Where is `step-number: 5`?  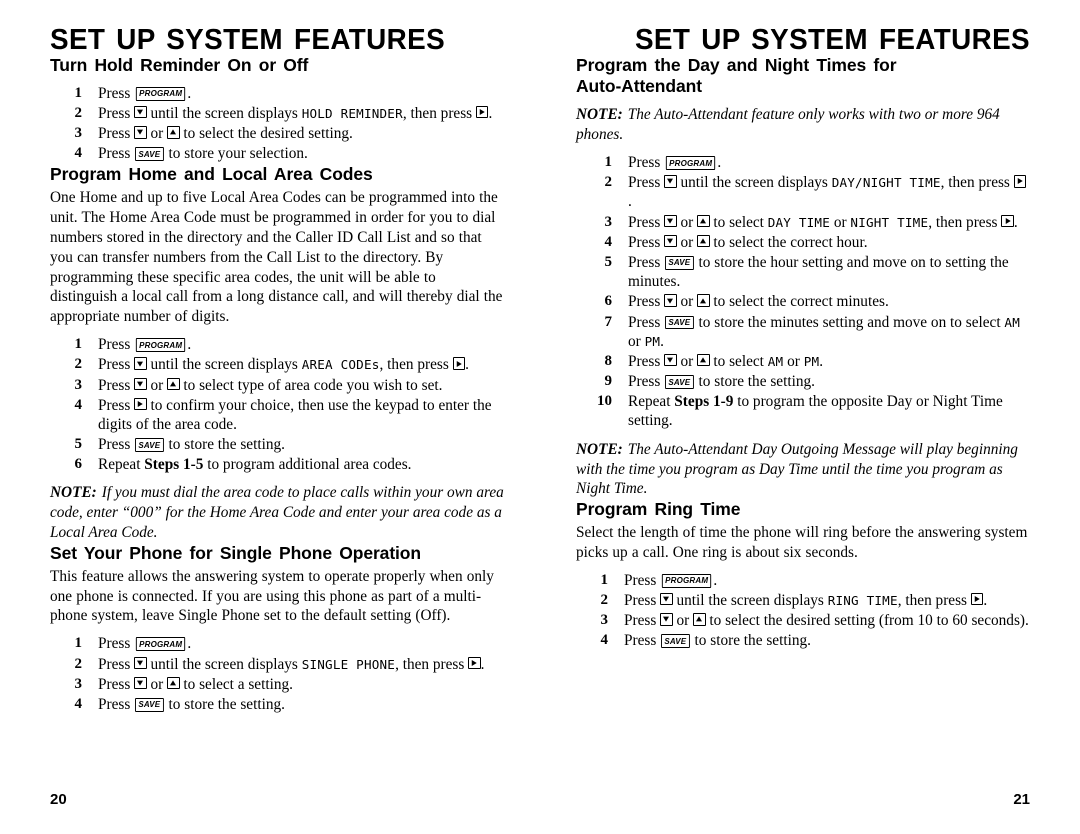
step-number: 5 is located at coordinates (78, 444).